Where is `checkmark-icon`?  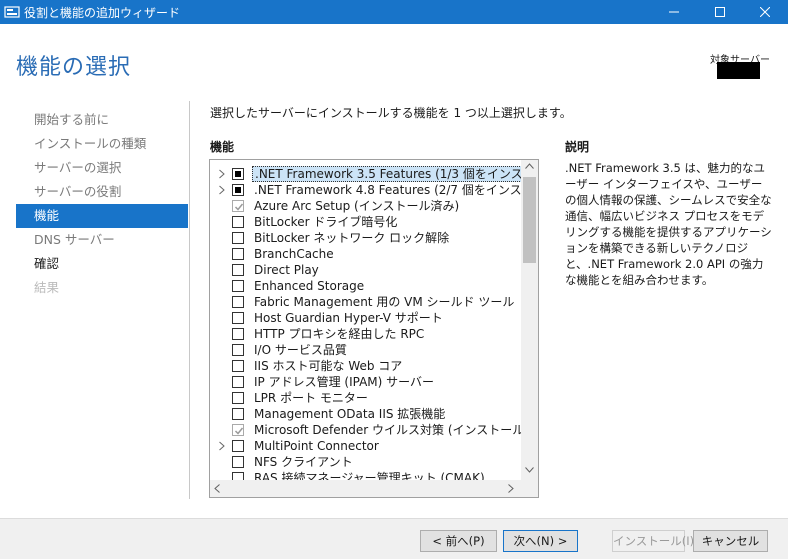 checkmark-icon is located at coordinates (239, 431).